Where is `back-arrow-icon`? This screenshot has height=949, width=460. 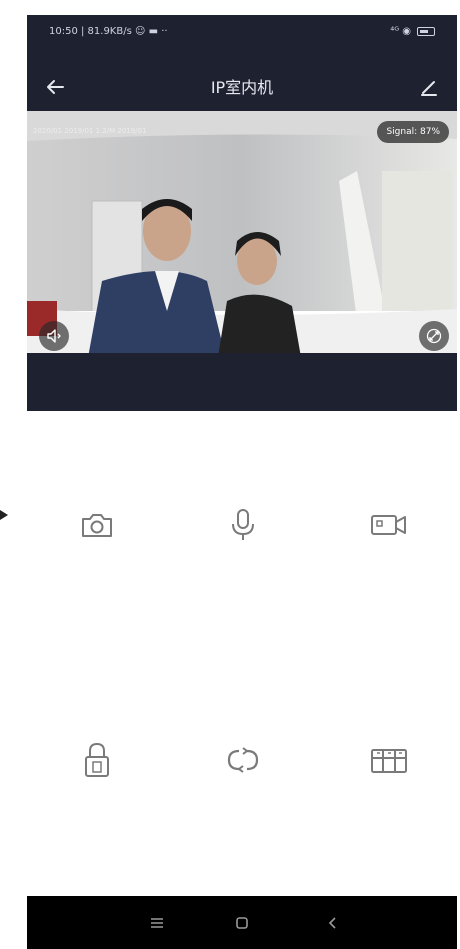 back-arrow-icon is located at coordinates (55, 87).